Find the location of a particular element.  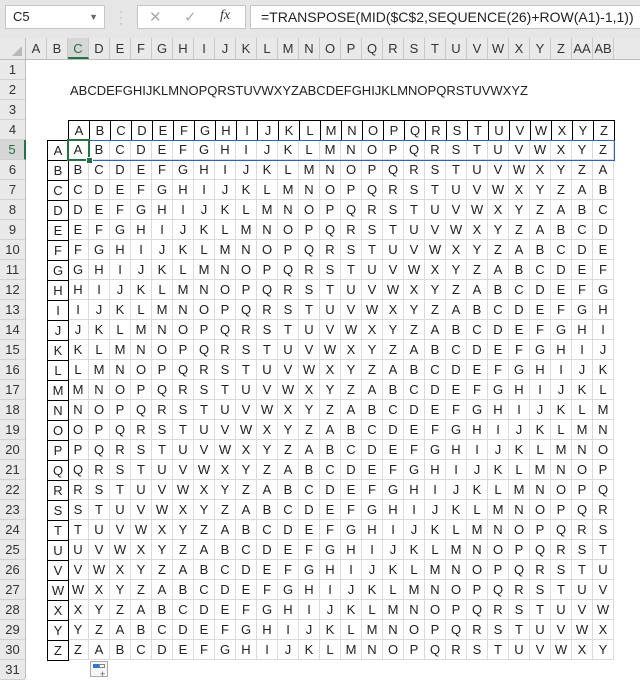

column-header-ab: AB is located at coordinates (603, 48).